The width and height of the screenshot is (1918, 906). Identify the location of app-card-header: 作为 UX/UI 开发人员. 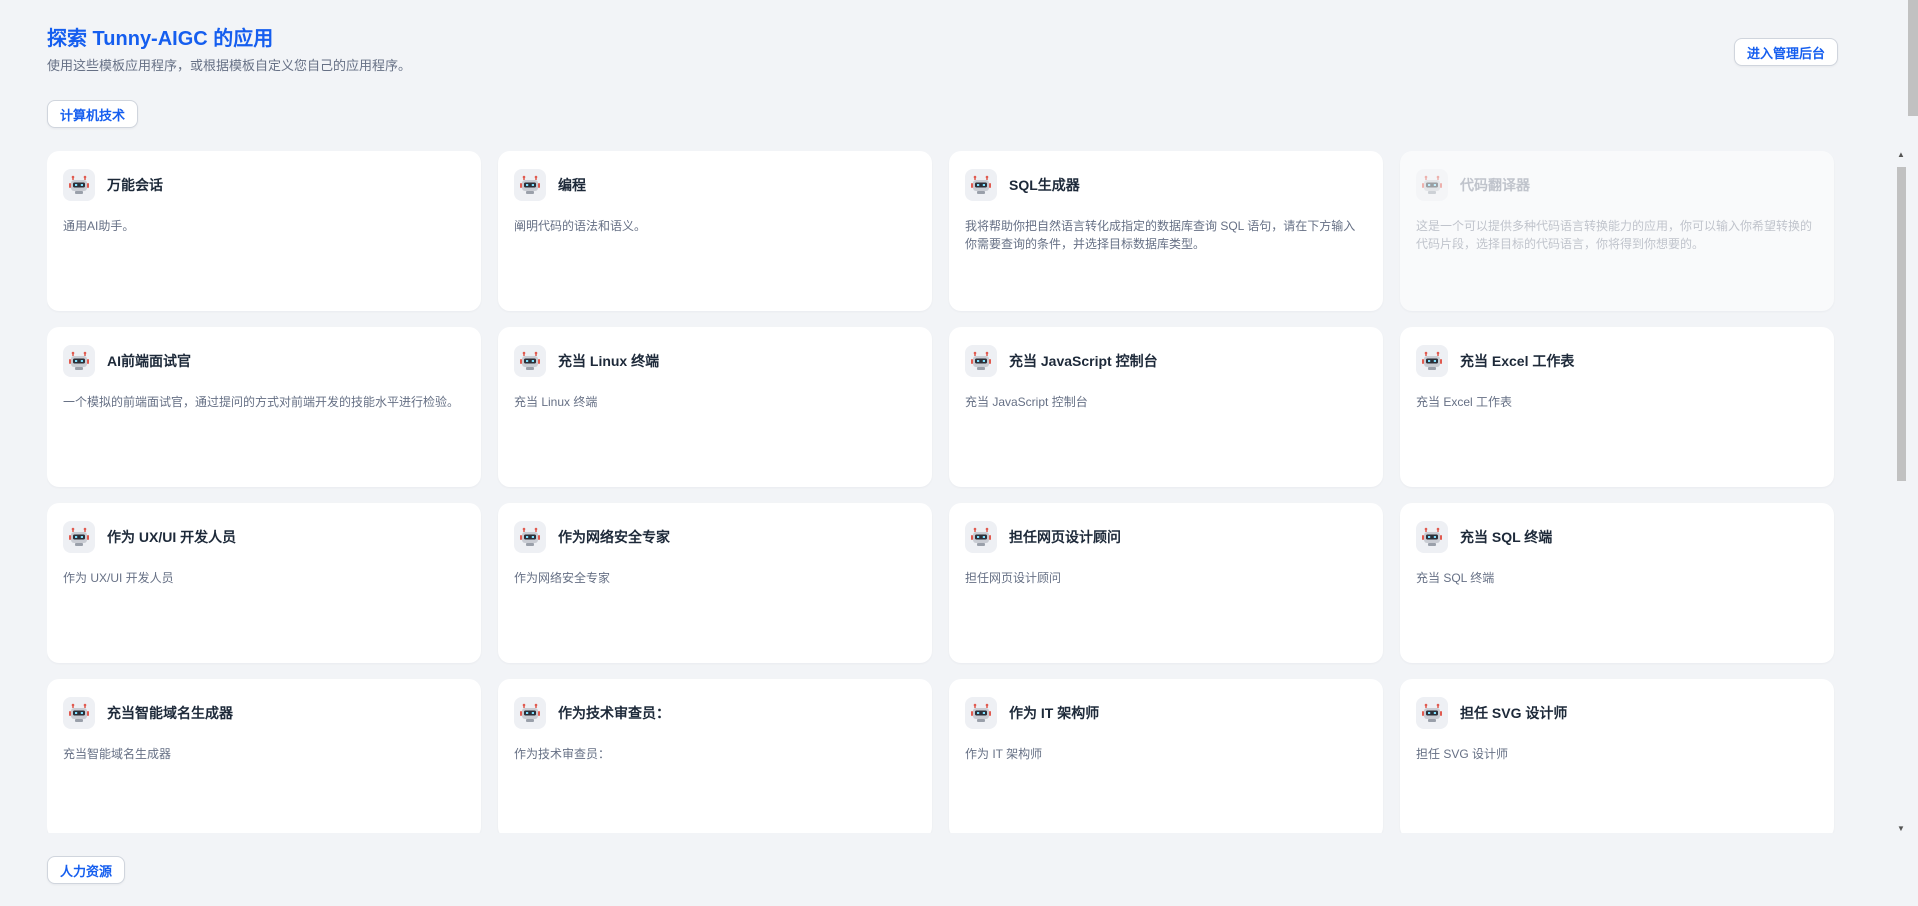
(264, 537).